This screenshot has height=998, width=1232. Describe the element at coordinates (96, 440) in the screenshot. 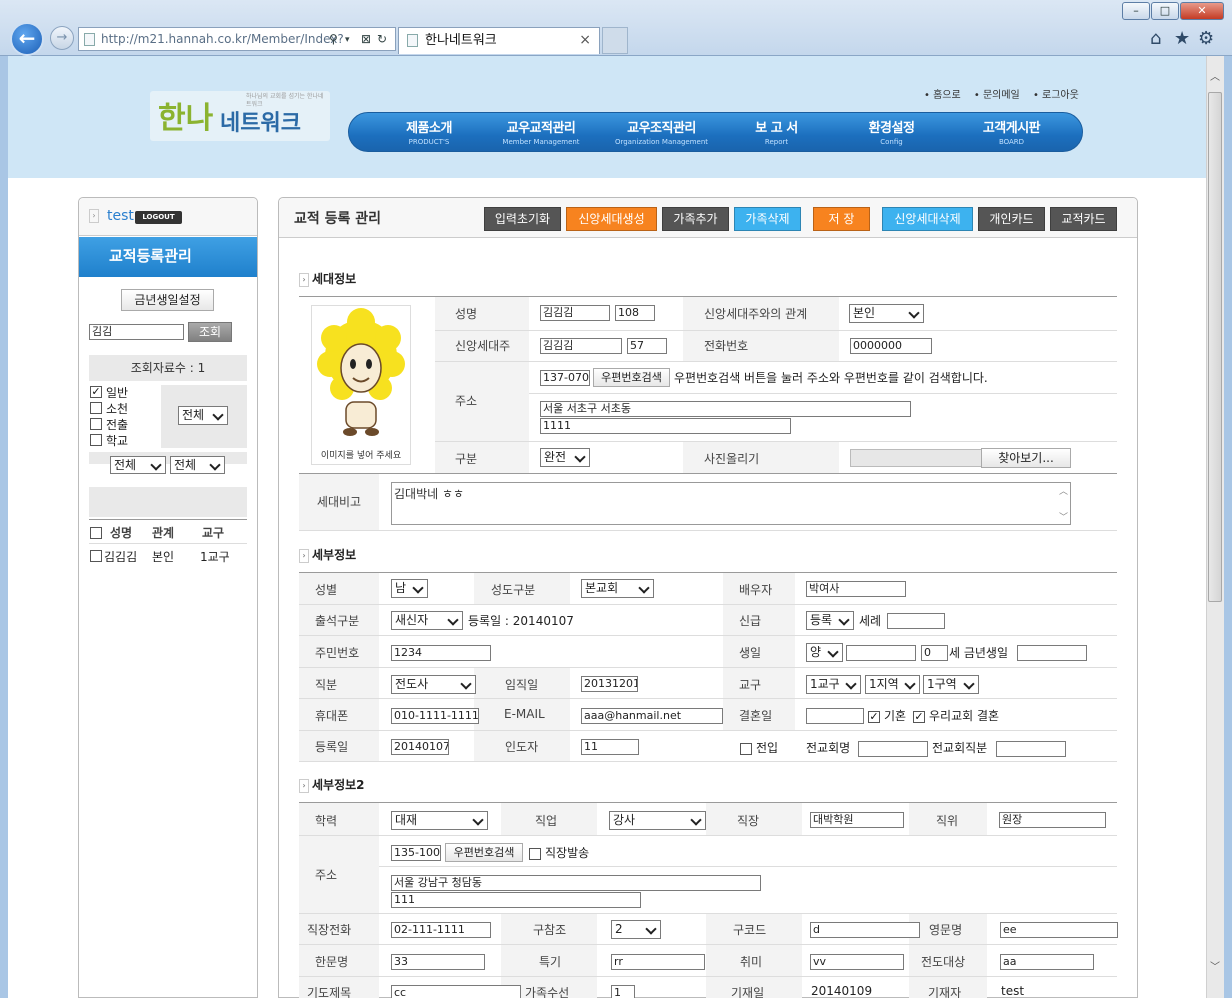

I see `checkbox-school` at that location.